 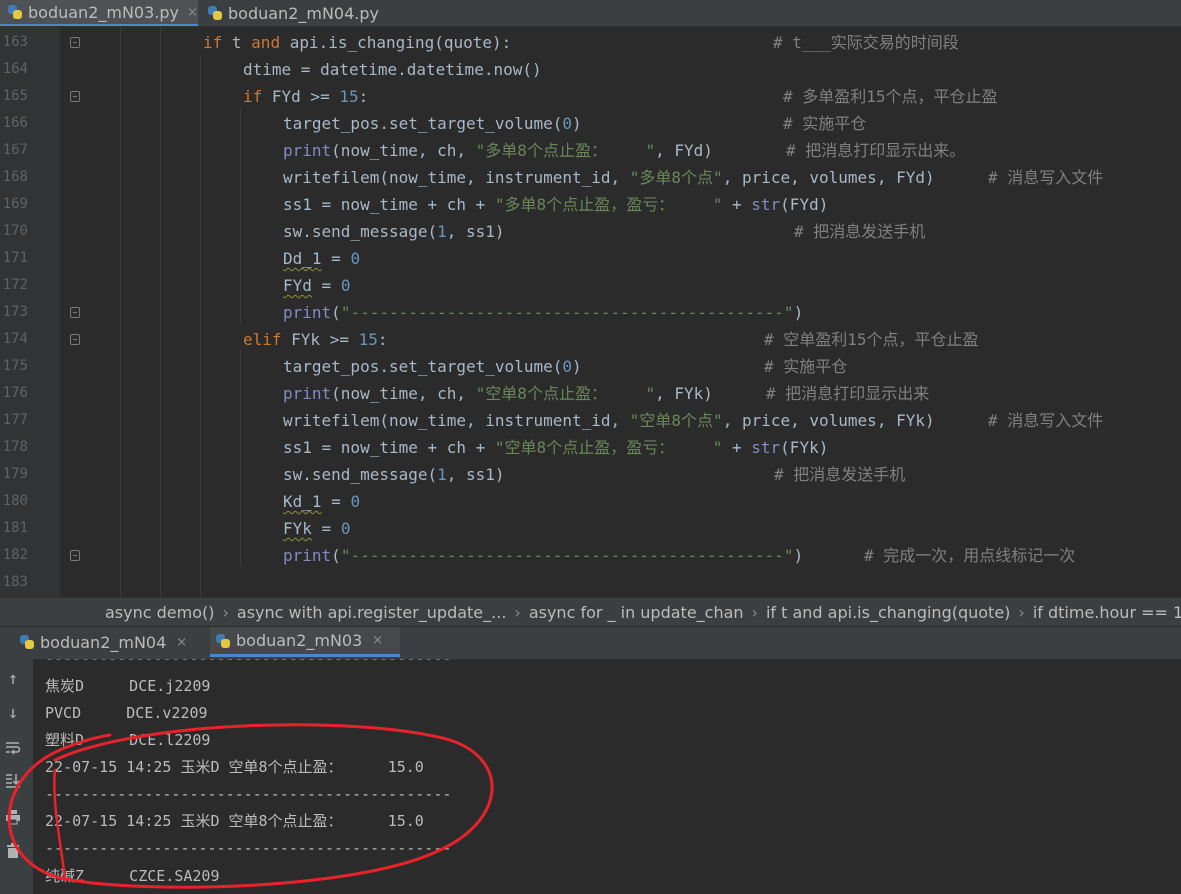 I want to click on console-toolbar: ↑ ↓, so click(x=16, y=776).